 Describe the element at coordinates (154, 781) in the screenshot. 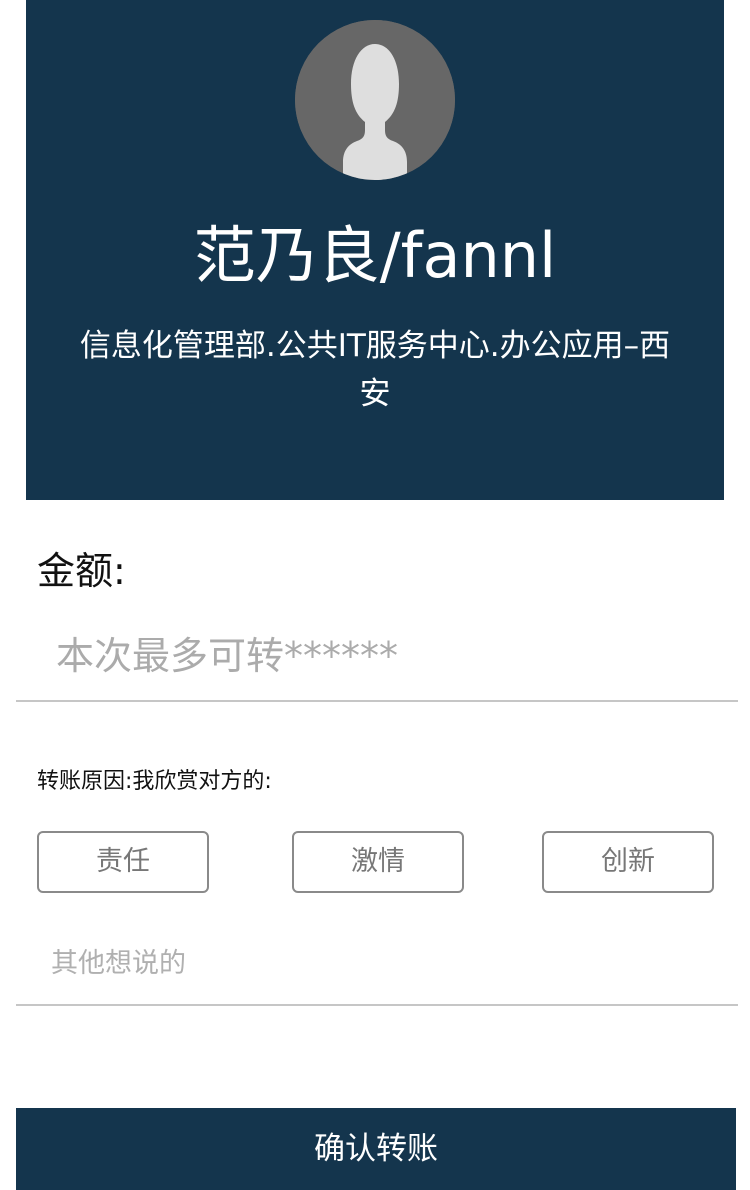

I see `reason-label: 转账原因:我欣赏对方的:` at that location.